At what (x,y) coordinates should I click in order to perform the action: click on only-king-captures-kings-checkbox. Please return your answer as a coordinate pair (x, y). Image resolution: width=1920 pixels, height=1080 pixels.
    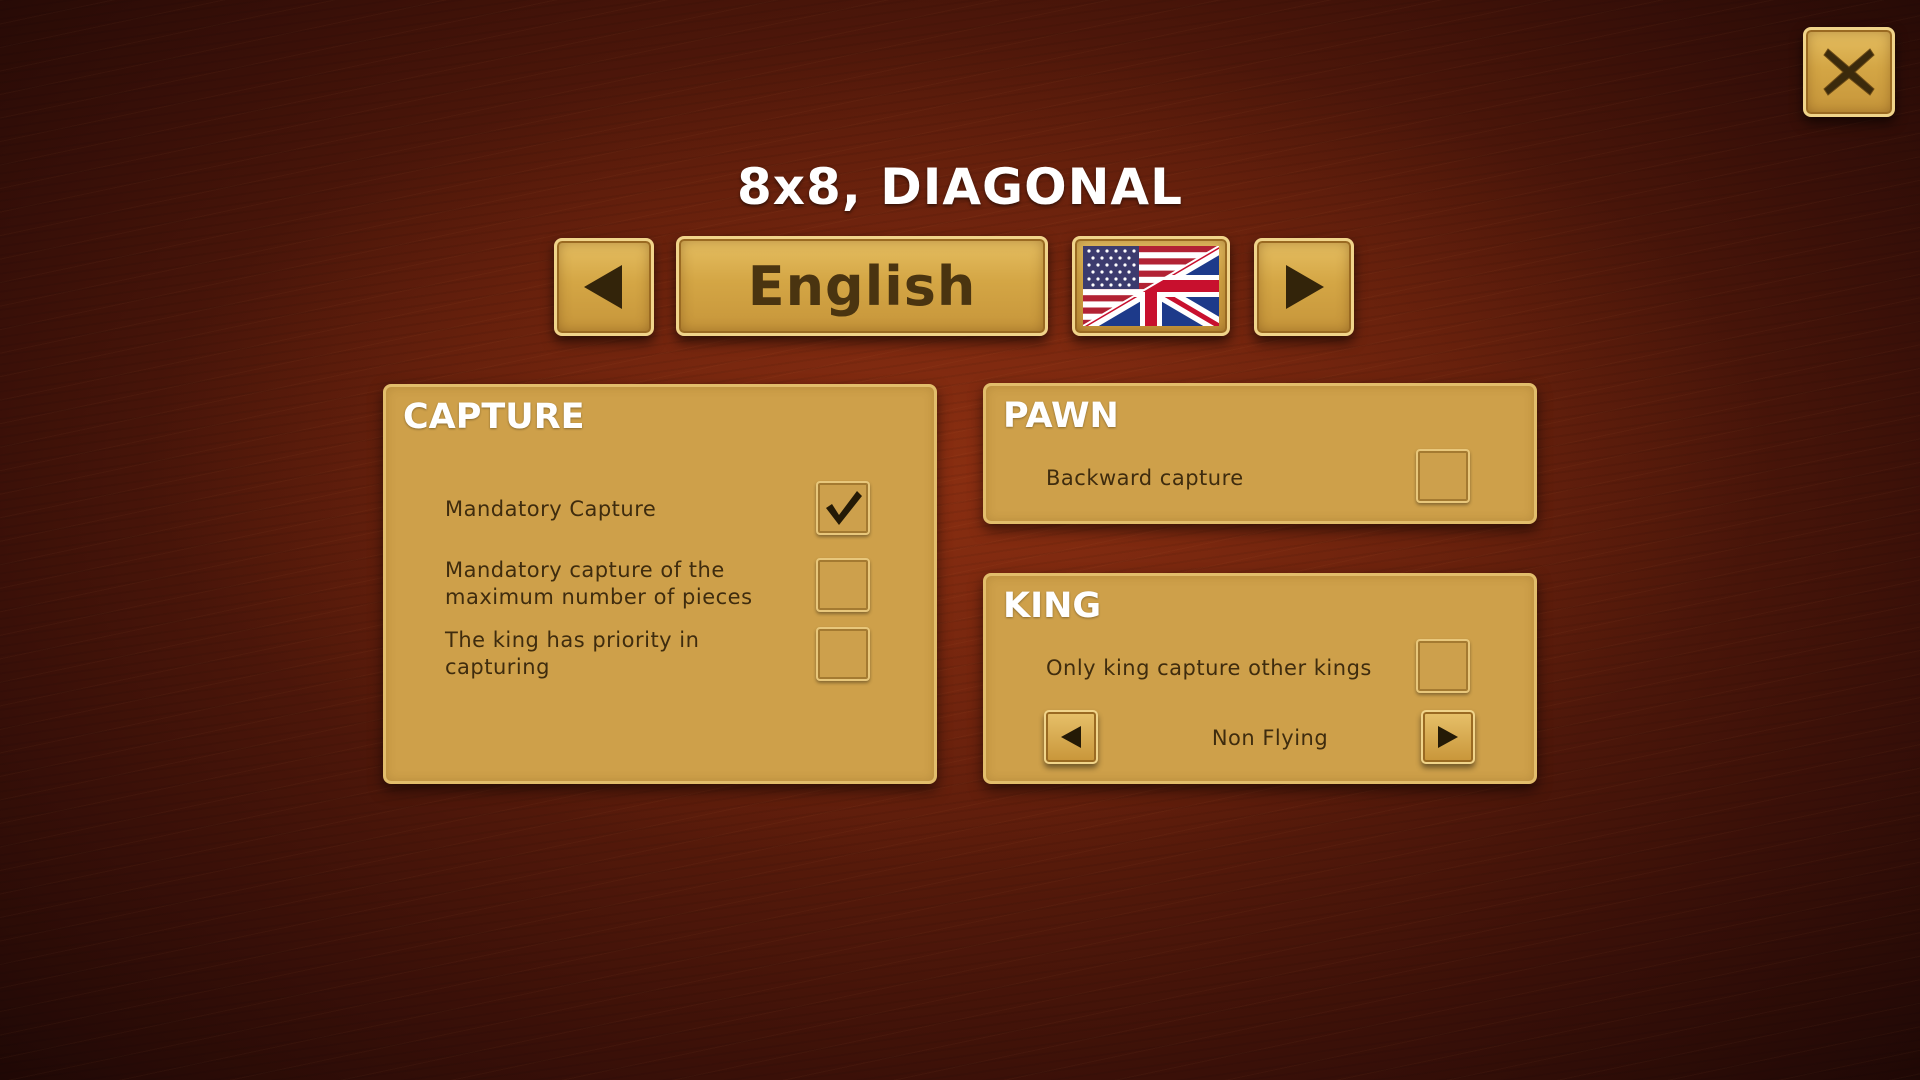
    Looking at the image, I should click on (1443, 666).